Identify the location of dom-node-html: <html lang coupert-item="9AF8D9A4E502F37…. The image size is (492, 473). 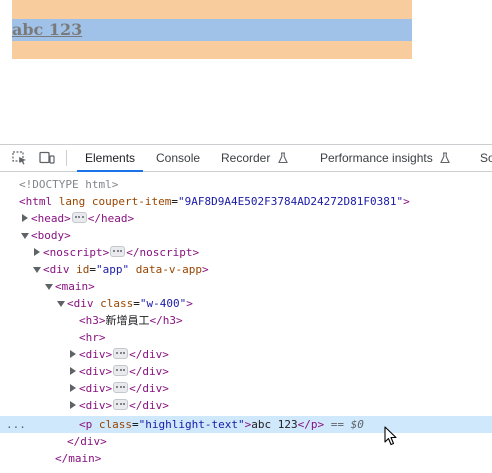
(246, 201).